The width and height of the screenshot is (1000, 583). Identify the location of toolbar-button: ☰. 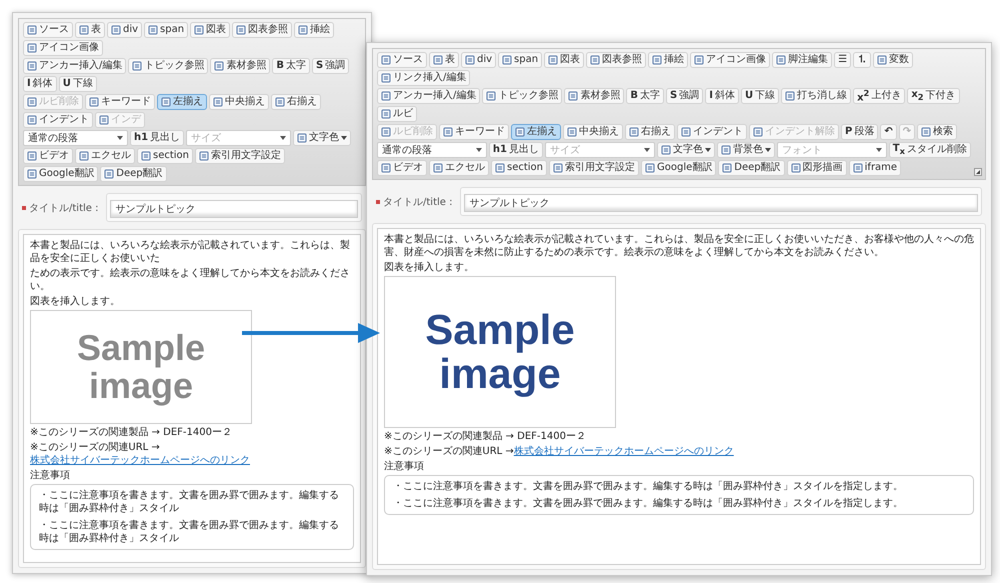
(843, 60).